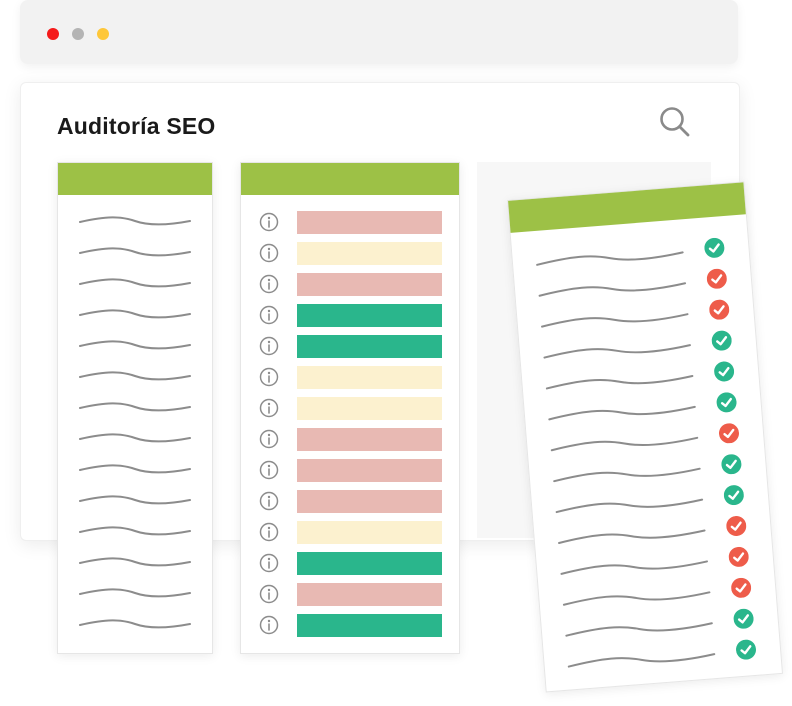 Image resolution: width=792 pixels, height=706 pixels. Describe the element at coordinates (78, 34) in the screenshot. I see `minimize-window-dot` at that location.